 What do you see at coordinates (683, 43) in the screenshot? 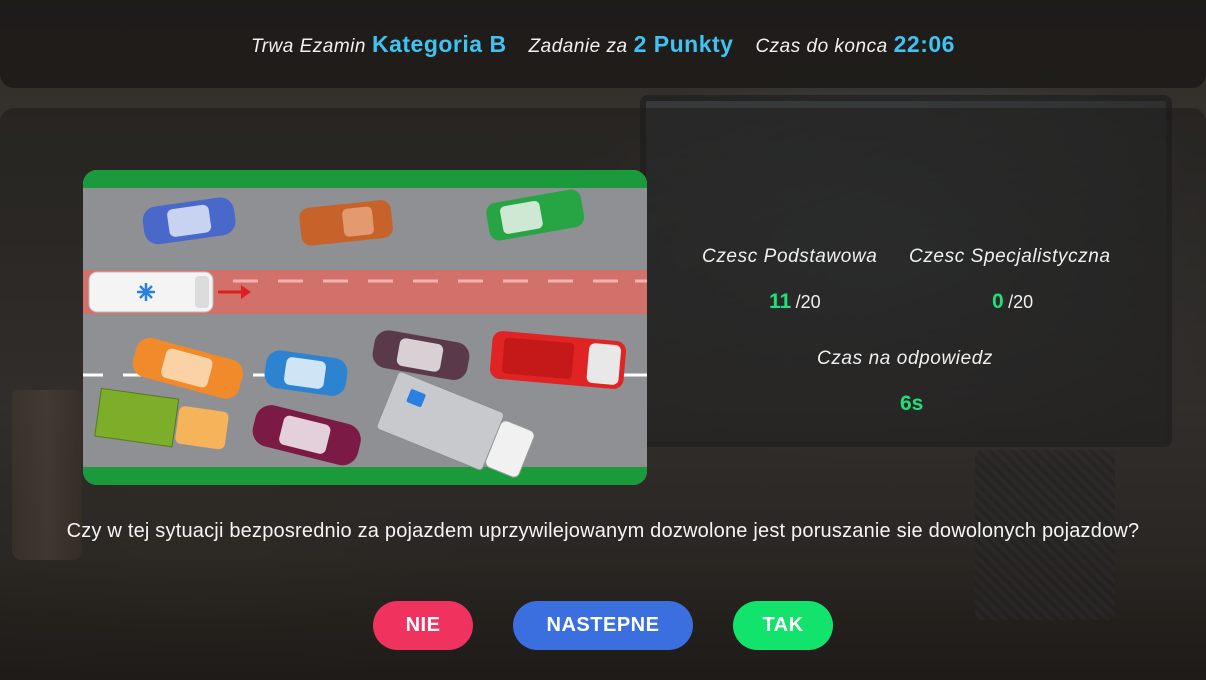
I see `task-points-value: 2 Punkty` at bounding box center [683, 43].